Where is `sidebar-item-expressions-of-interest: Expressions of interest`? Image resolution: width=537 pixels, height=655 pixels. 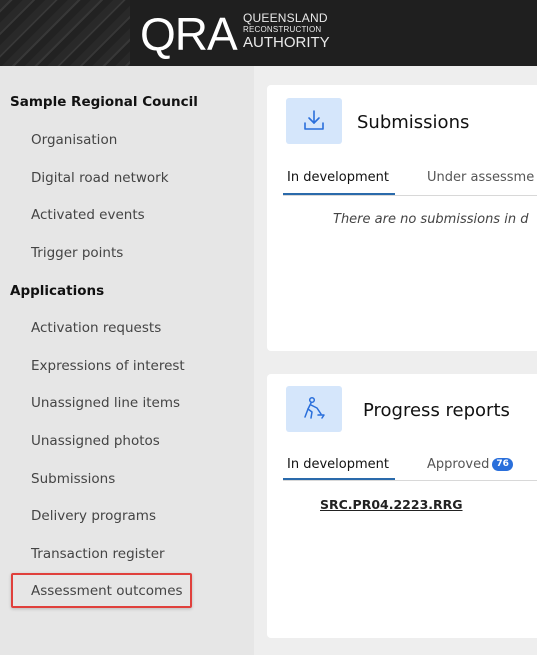
sidebar-item-expressions-of-interest: Expressions of interest is located at coordinates (108, 366).